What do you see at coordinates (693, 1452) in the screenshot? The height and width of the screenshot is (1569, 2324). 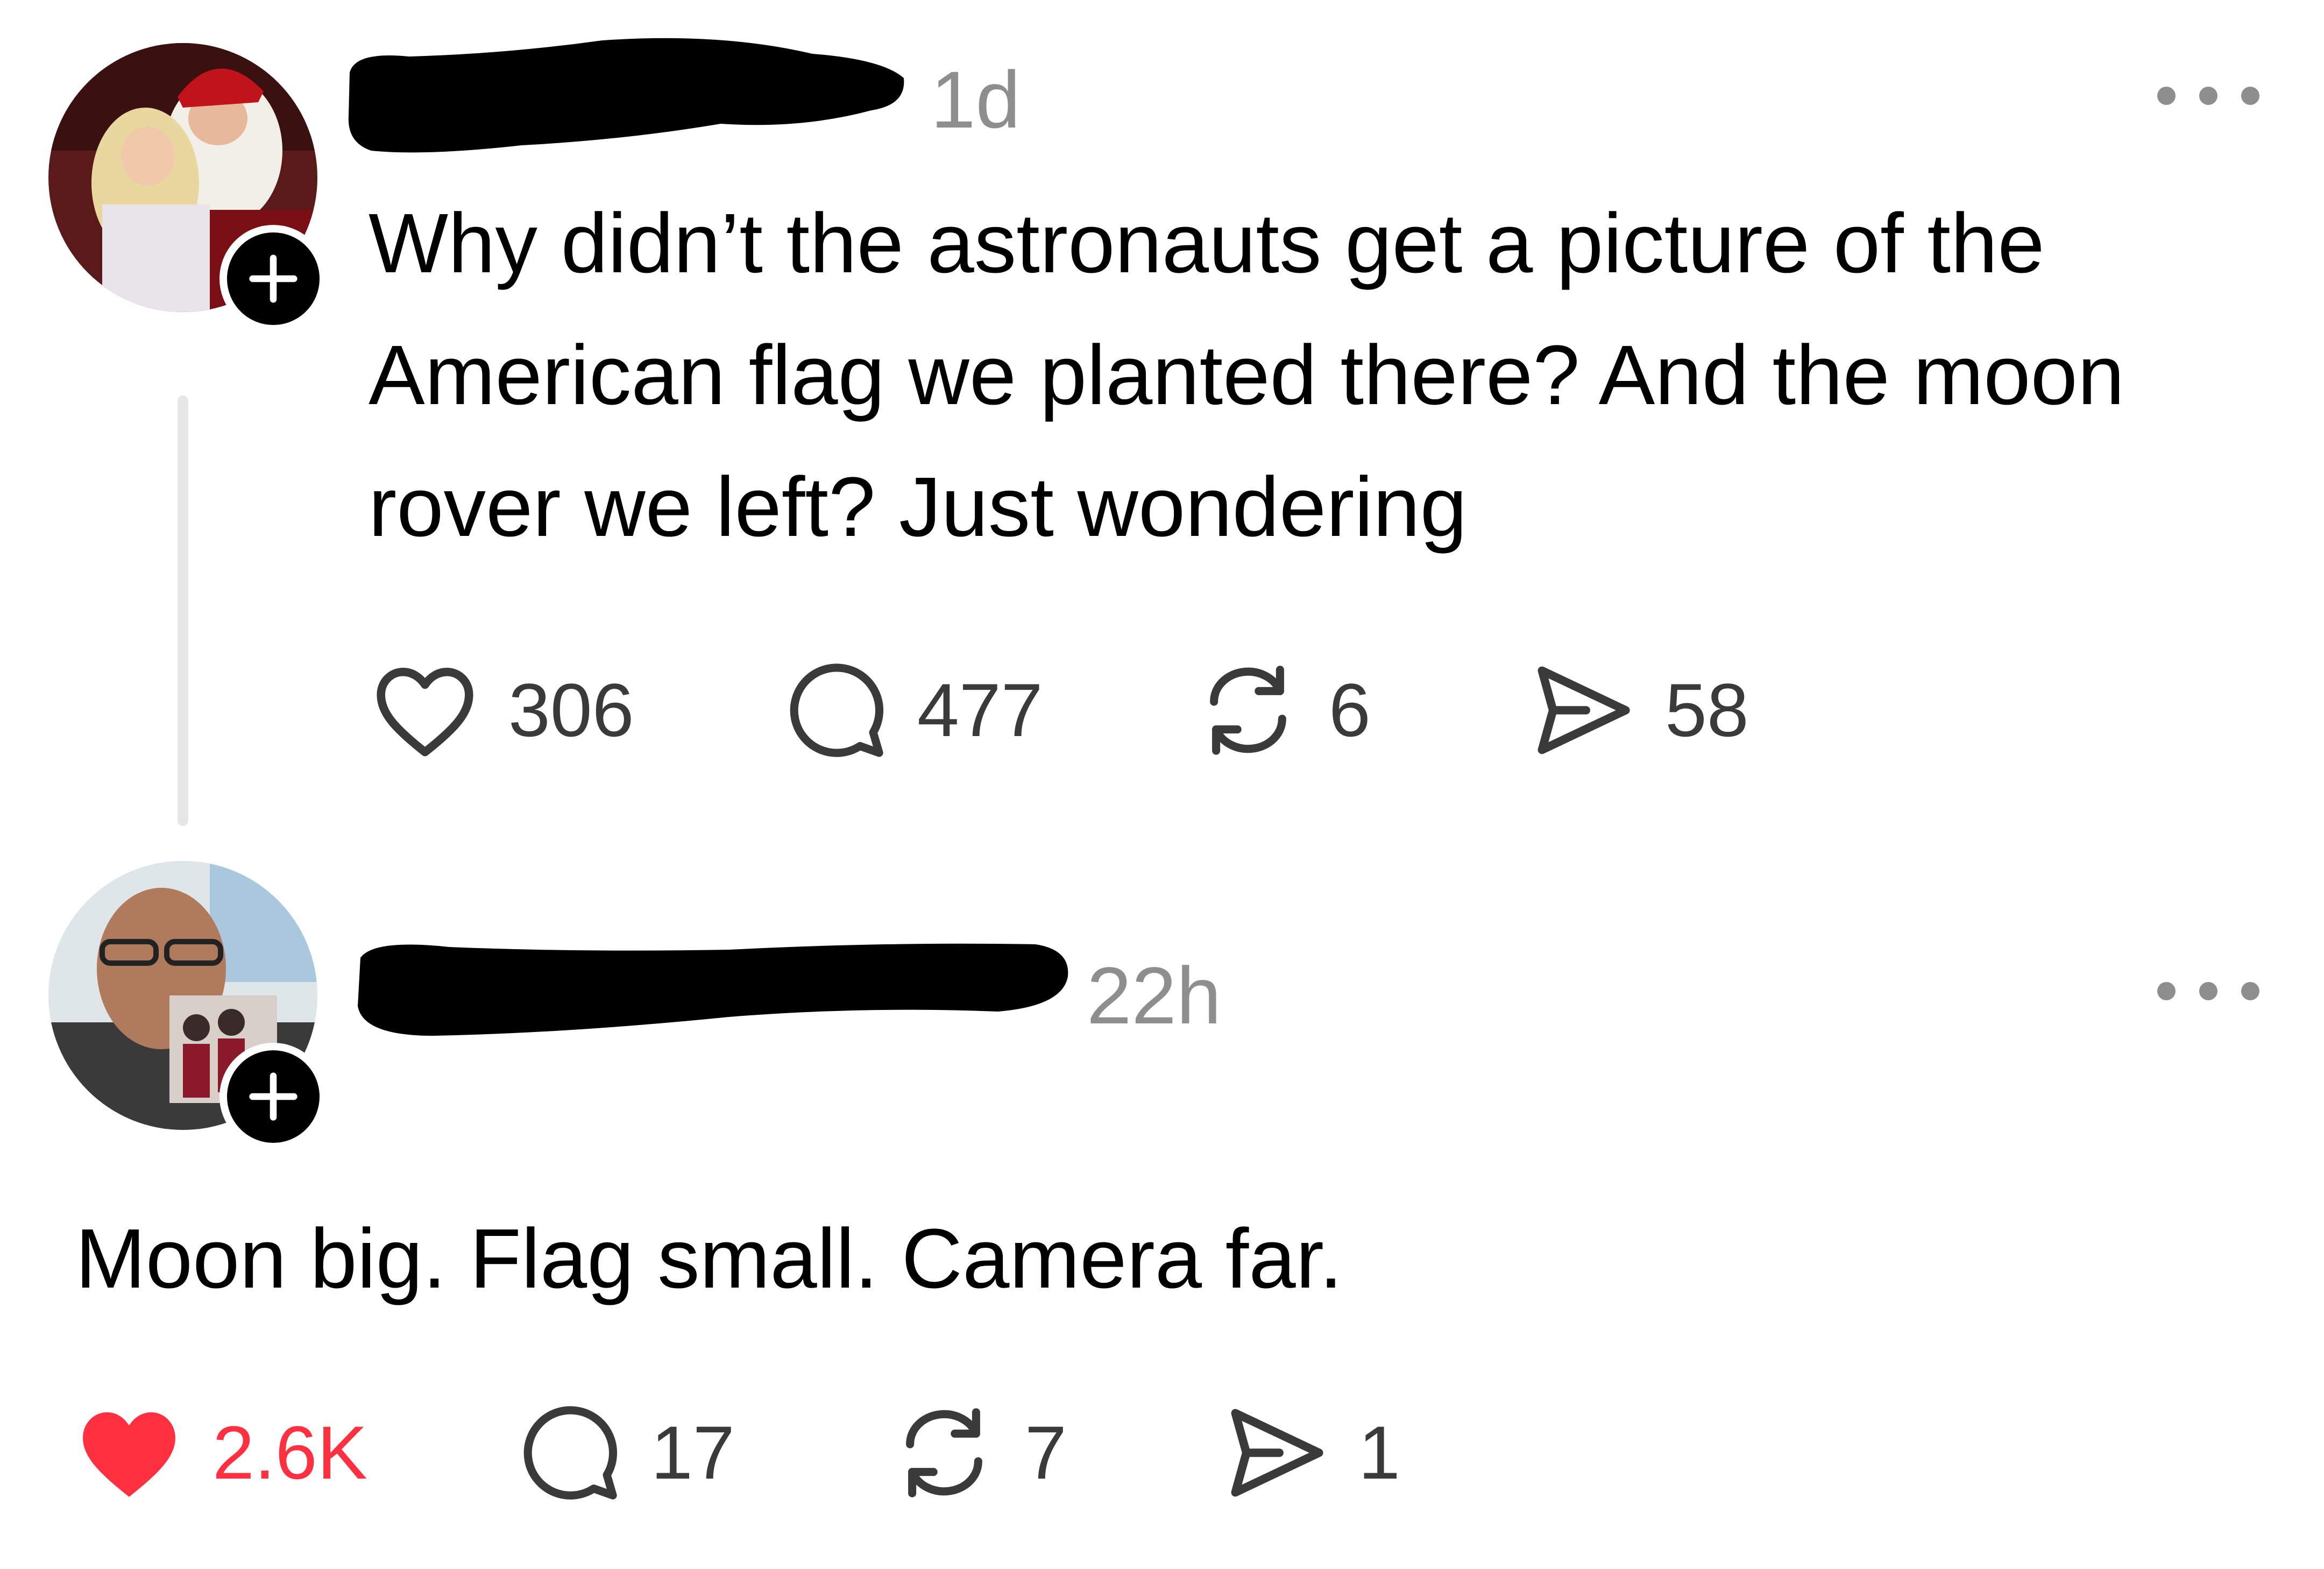 I see `comment-count: 17` at bounding box center [693, 1452].